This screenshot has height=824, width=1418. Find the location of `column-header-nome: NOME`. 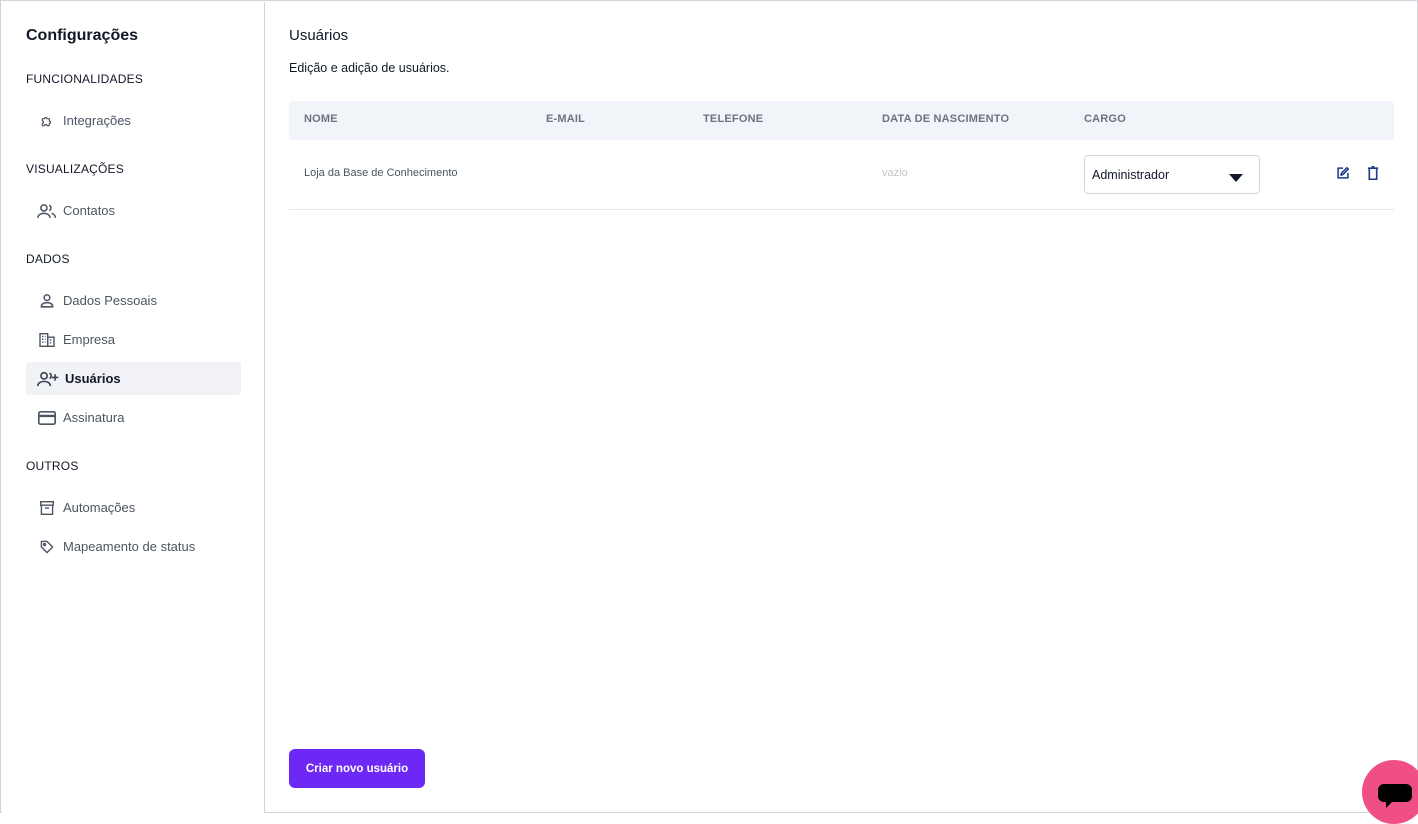

column-header-nome: NOME is located at coordinates (321, 119).